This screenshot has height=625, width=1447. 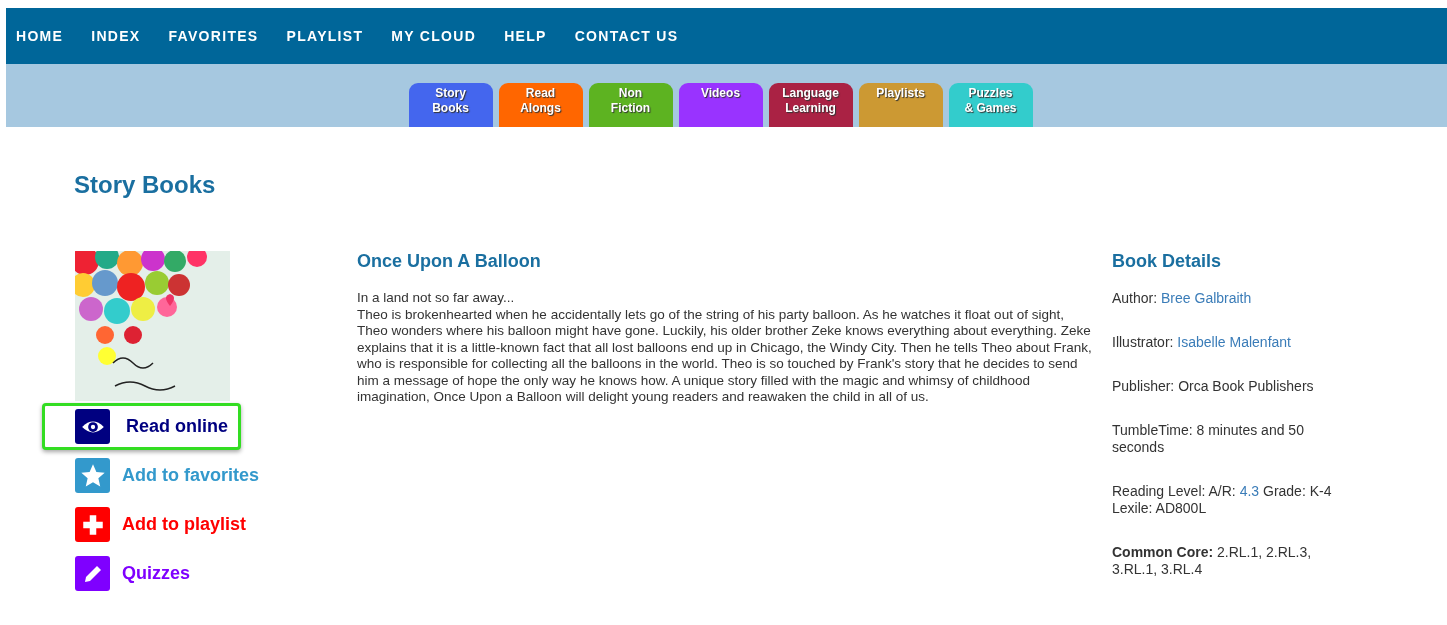 I want to click on category-tab: Language Learning, so click(x=810, y=105).